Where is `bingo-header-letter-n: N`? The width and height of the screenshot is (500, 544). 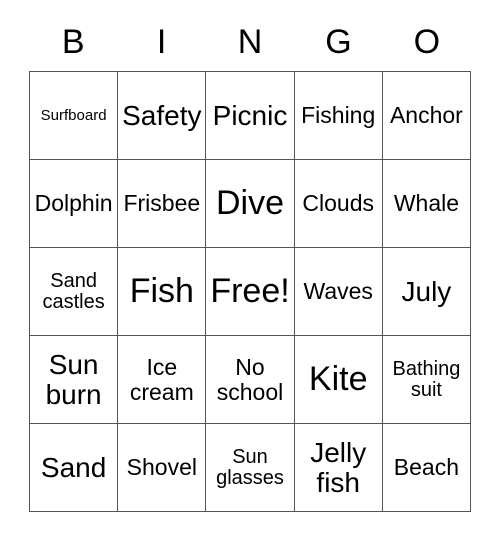 bingo-header-letter-n: N is located at coordinates (250, 41).